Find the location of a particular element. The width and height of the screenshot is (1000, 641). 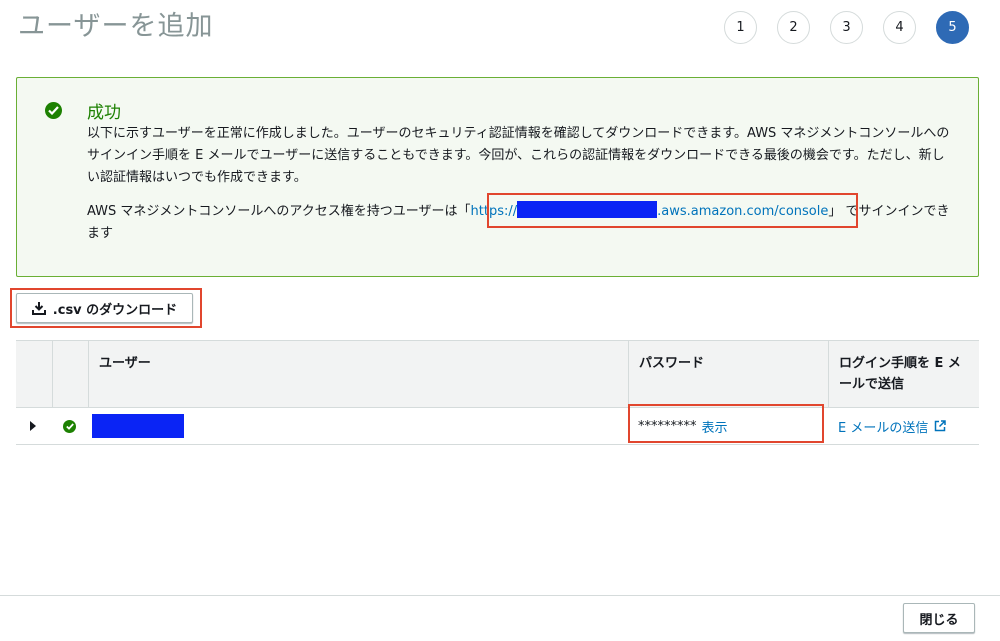

step-1: 1 is located at coordinates (740, 27).